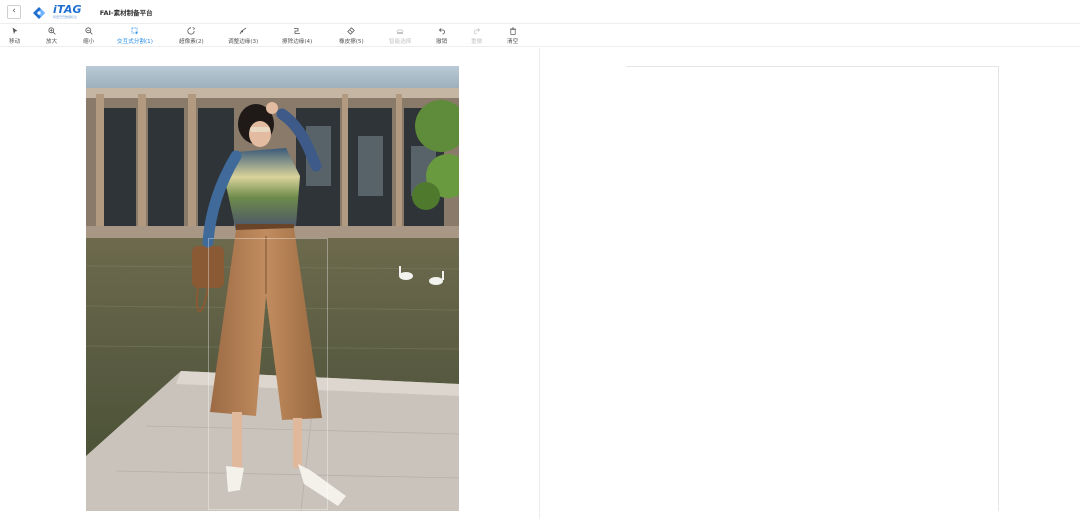 The width and height of the screenshot is (1080, 519). I want to click on tool-label: 移动, so click(15, 42).